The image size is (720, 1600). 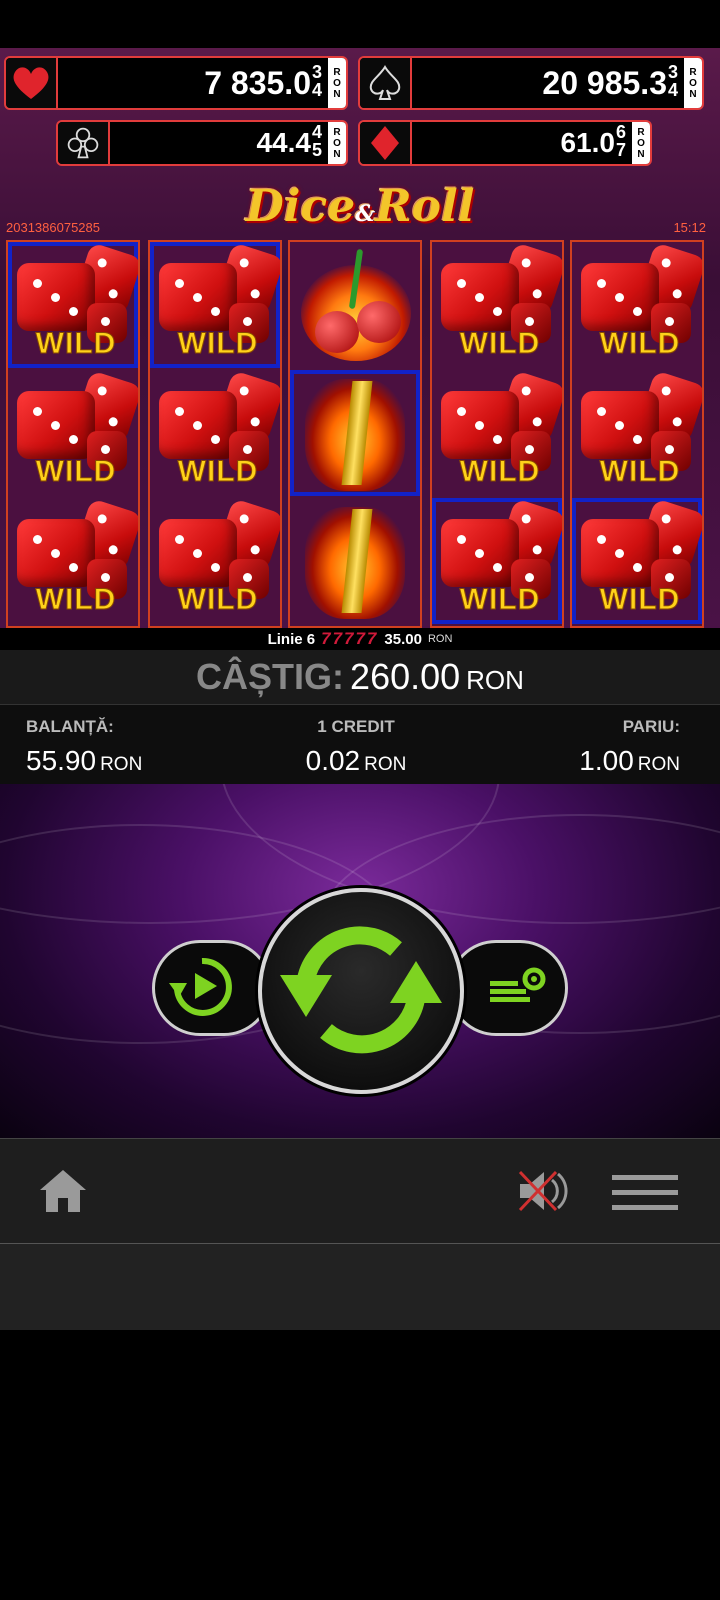 What do you see at coordinates (403, 639) in the screenshot?
I see `win-line-amount: 35.00` at bounding box center [403, 639].